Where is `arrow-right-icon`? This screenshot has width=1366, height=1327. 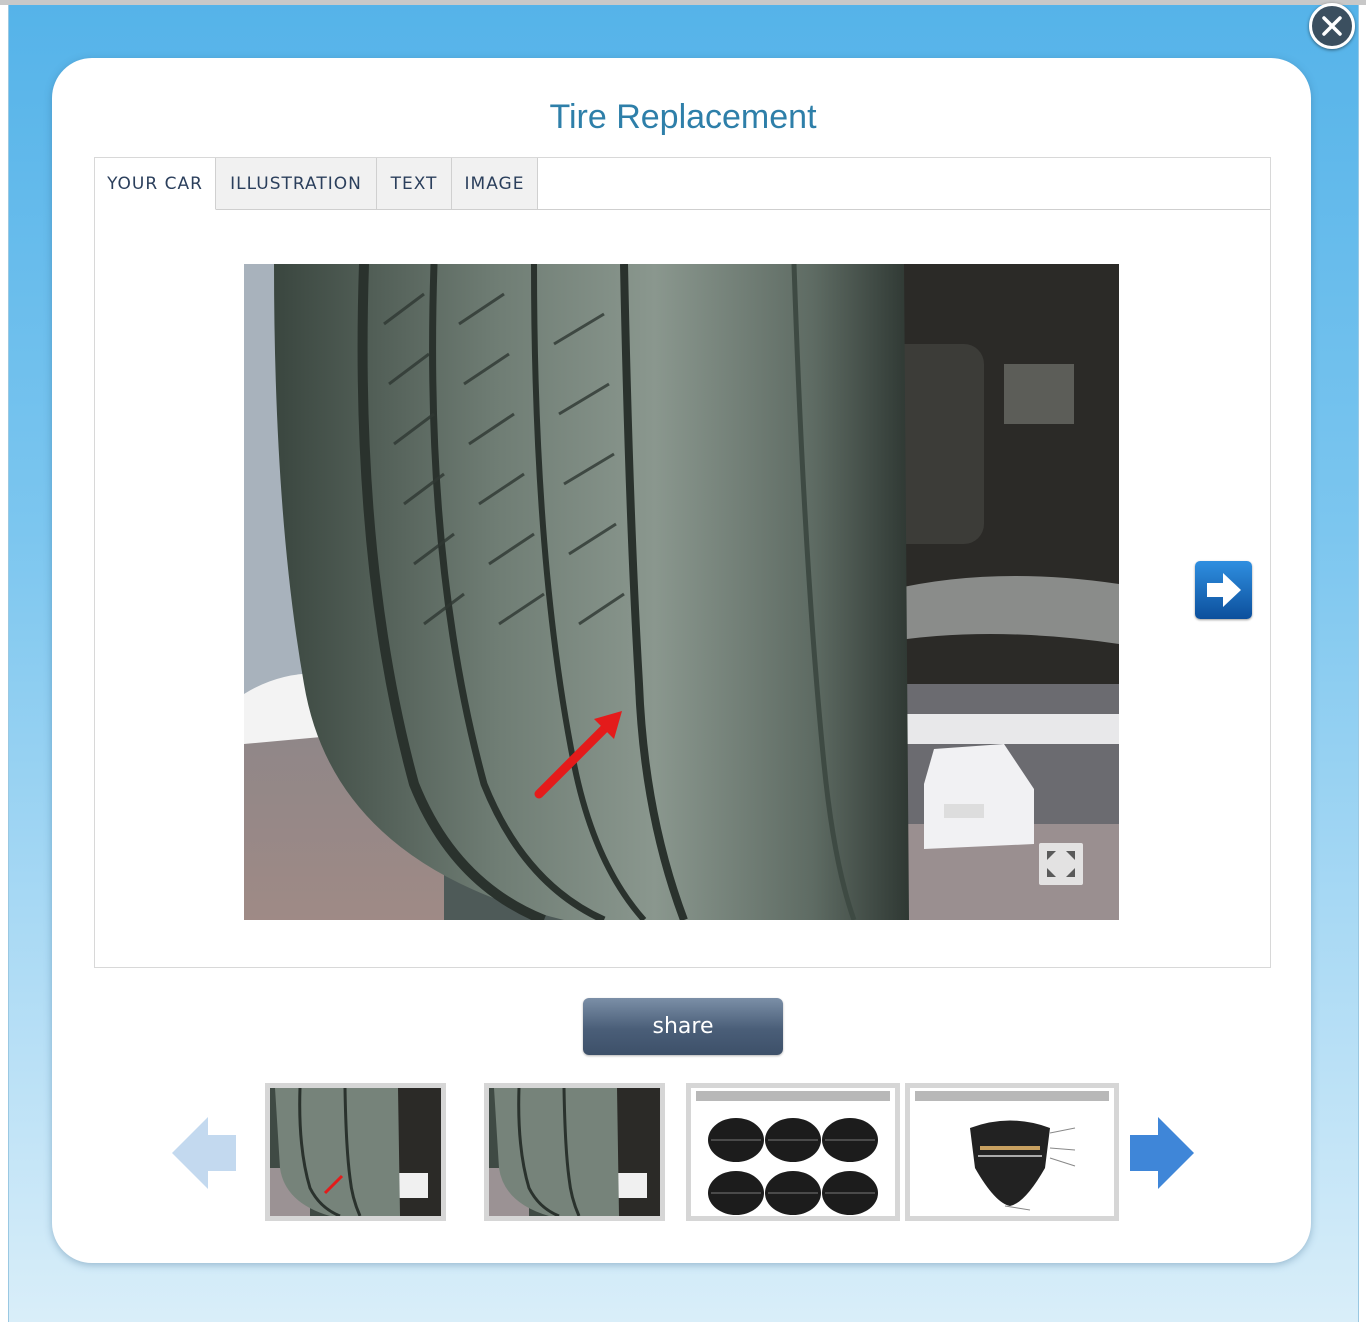
arrow-right-icon is located at coordinates (1224, 590).